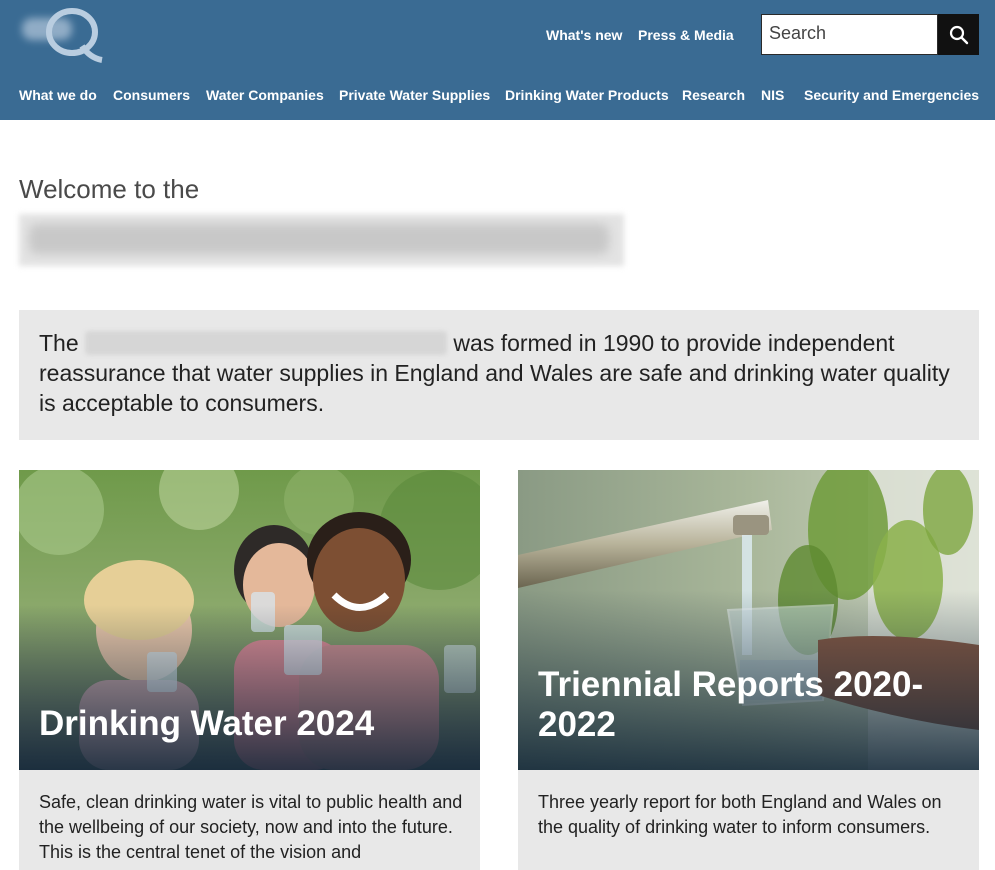 The image size is (995, 870). What do you see at coordinates (321, 240) in the screenshot?
I see `site-title-blurred` at bounding box center [321, 240].